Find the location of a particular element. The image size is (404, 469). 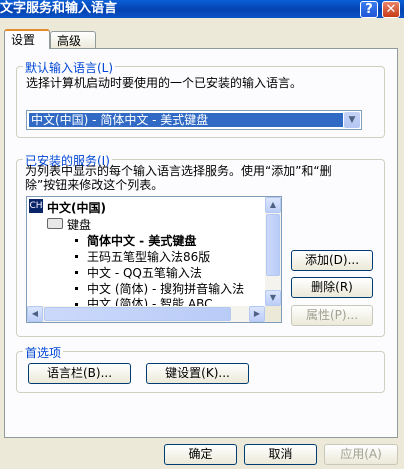

tree-service-item: 中文 - QQ五笔输入法 is located at coordinates (144, 272).